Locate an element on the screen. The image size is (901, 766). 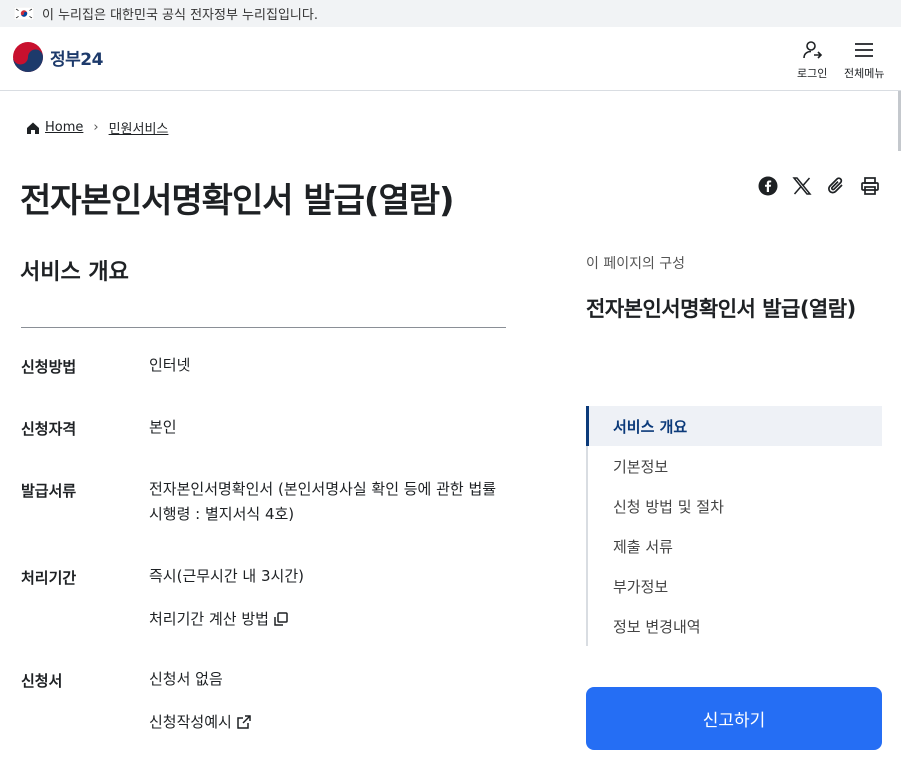
link-label: 신청작성예시 is located at coordinates (190, 722).